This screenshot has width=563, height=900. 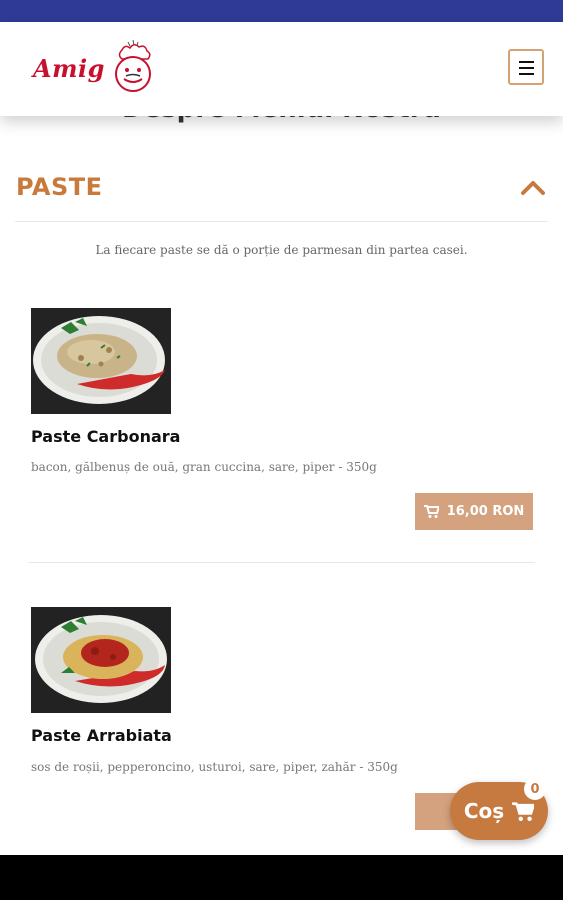 What do you see at coordinates (281, 69) in the screenshot?
I see `site-header: Amig` at bounding box center [281, 69].